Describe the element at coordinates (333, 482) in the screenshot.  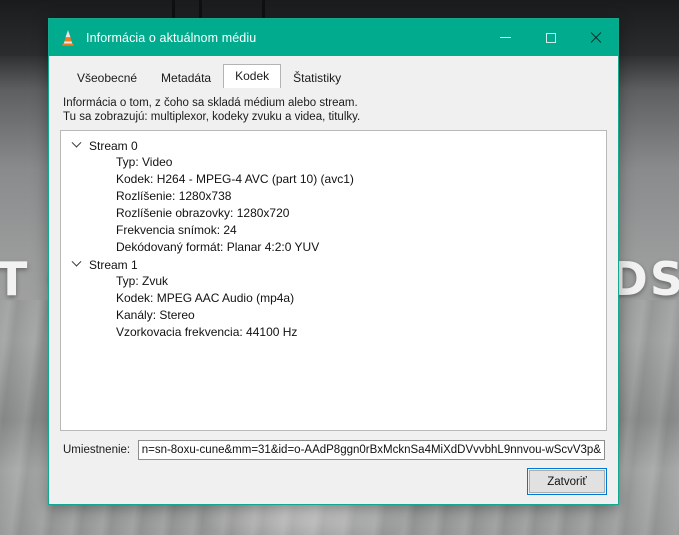
I see `dialog-footer: Zatvoriť` at that location.